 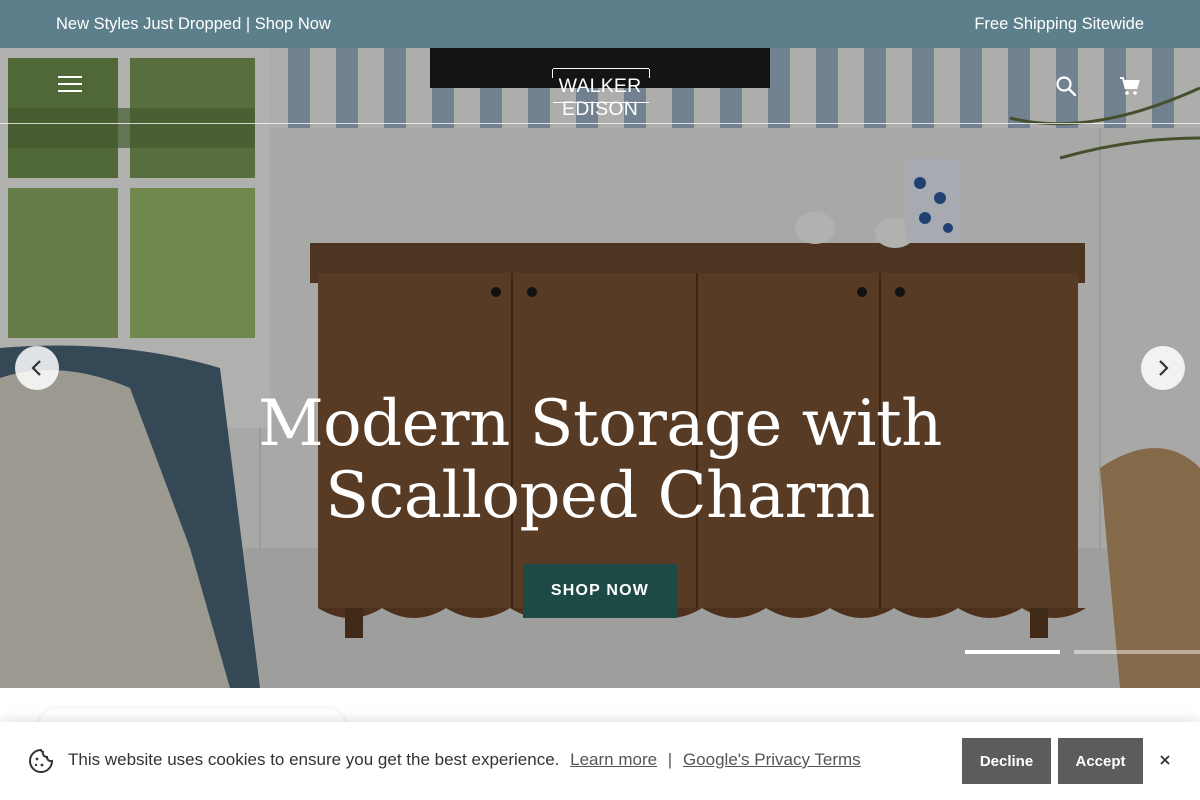 I want to click on chevron-left-icon, so click(x=36, y=368).